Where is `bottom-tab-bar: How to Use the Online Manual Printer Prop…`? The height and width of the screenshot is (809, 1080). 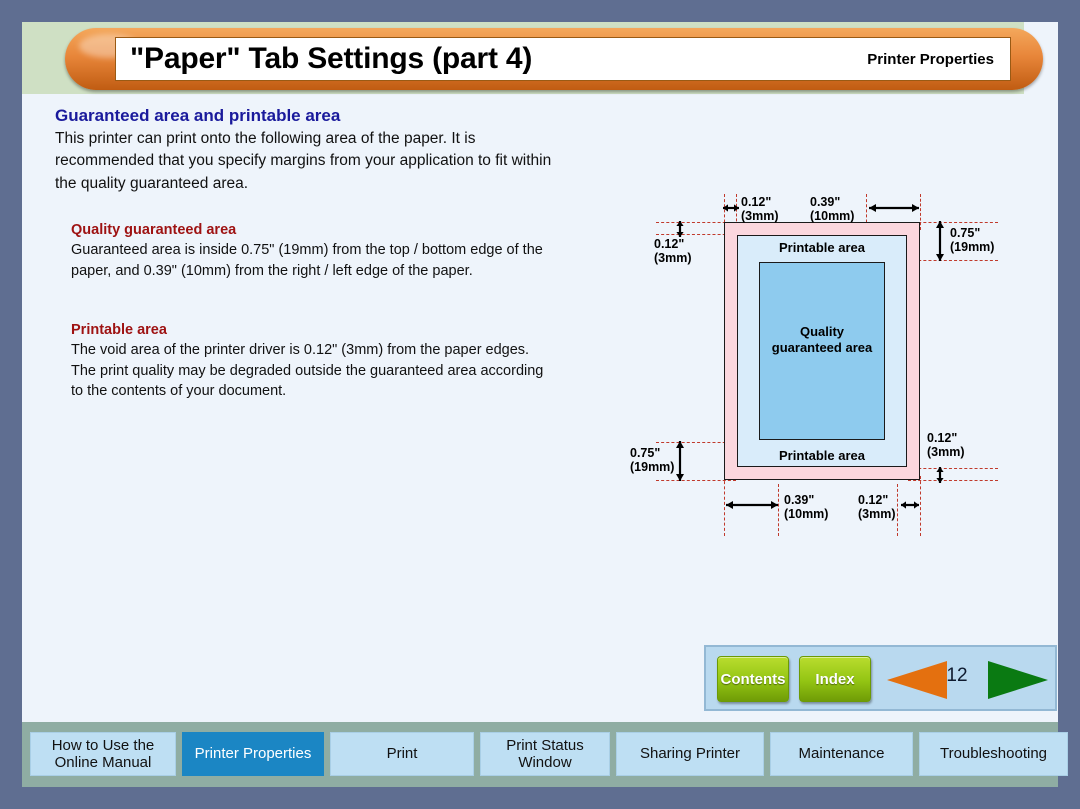
bottom-tab-bar: How to Use the Online Manual Printer Prop… is located at coordinates (549, 754).